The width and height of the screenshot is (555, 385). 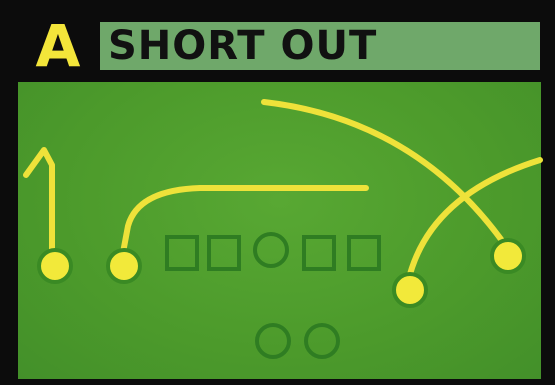 I want to click on receiver-slot, so click(x=124, y=266).